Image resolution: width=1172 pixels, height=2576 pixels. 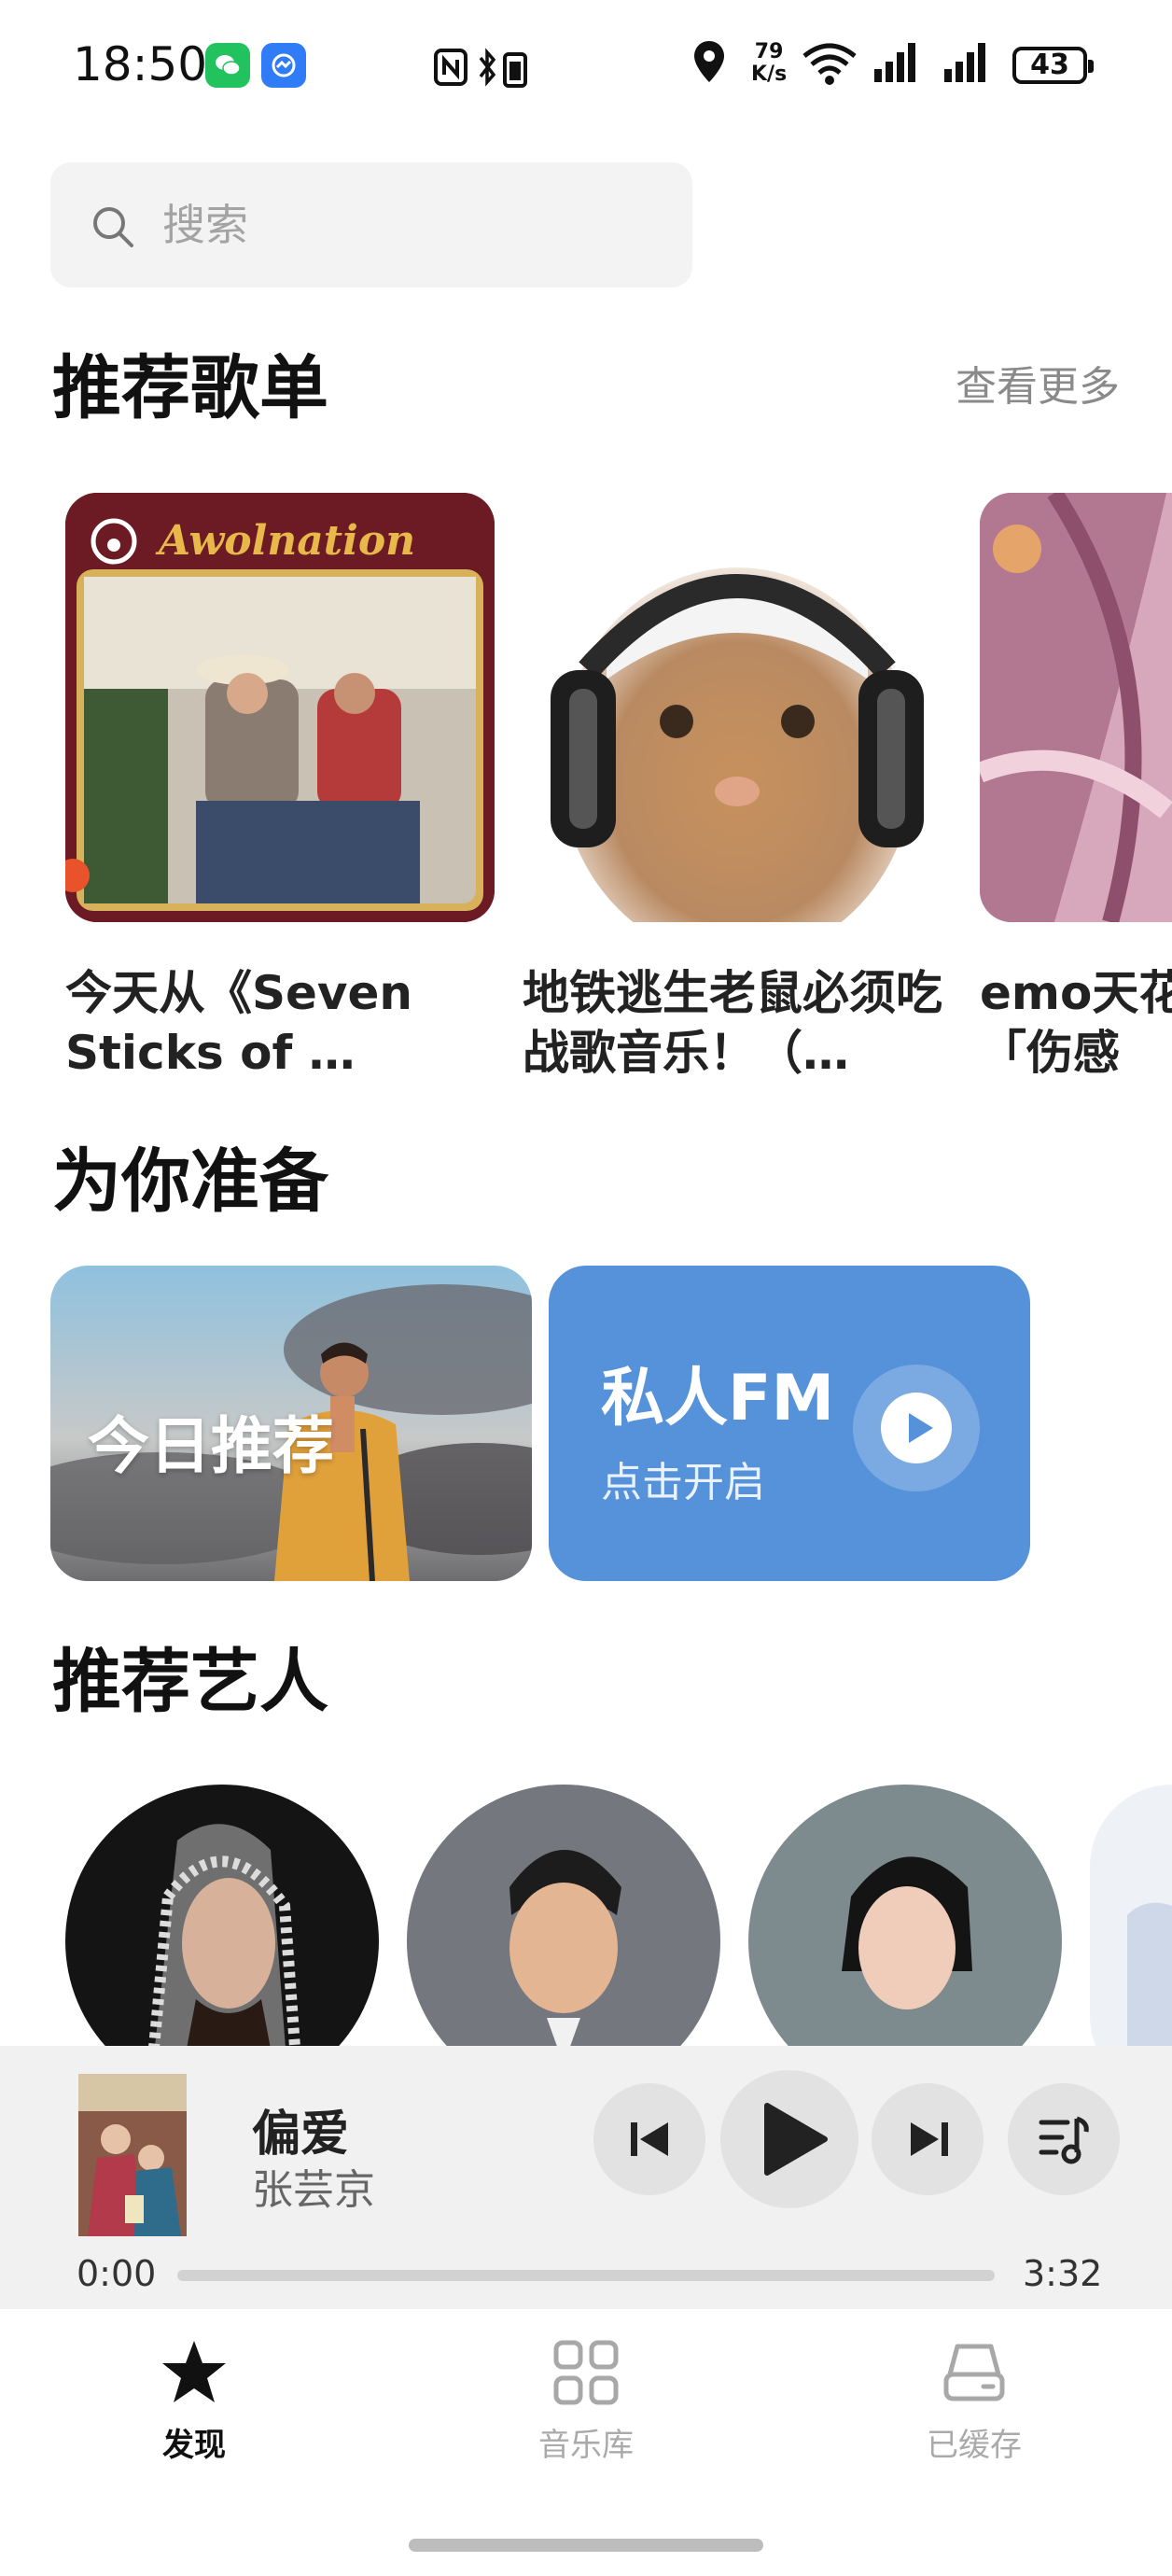 I want to click on next-button, so click(x=928, y=2139).